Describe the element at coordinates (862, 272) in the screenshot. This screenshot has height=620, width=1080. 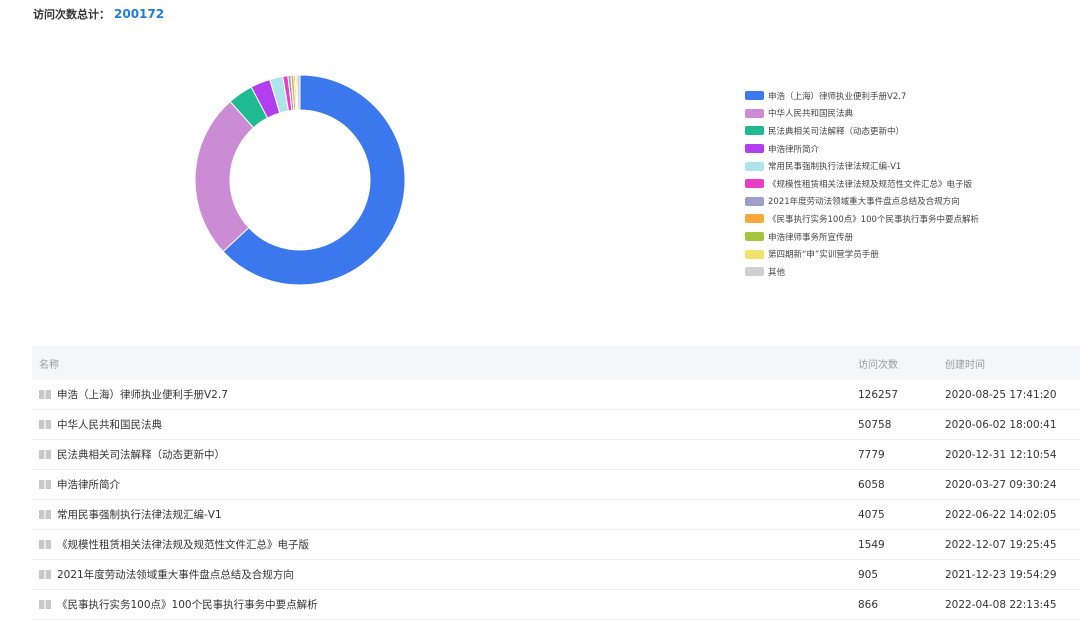
I see `legend-item: 其他` at that location.